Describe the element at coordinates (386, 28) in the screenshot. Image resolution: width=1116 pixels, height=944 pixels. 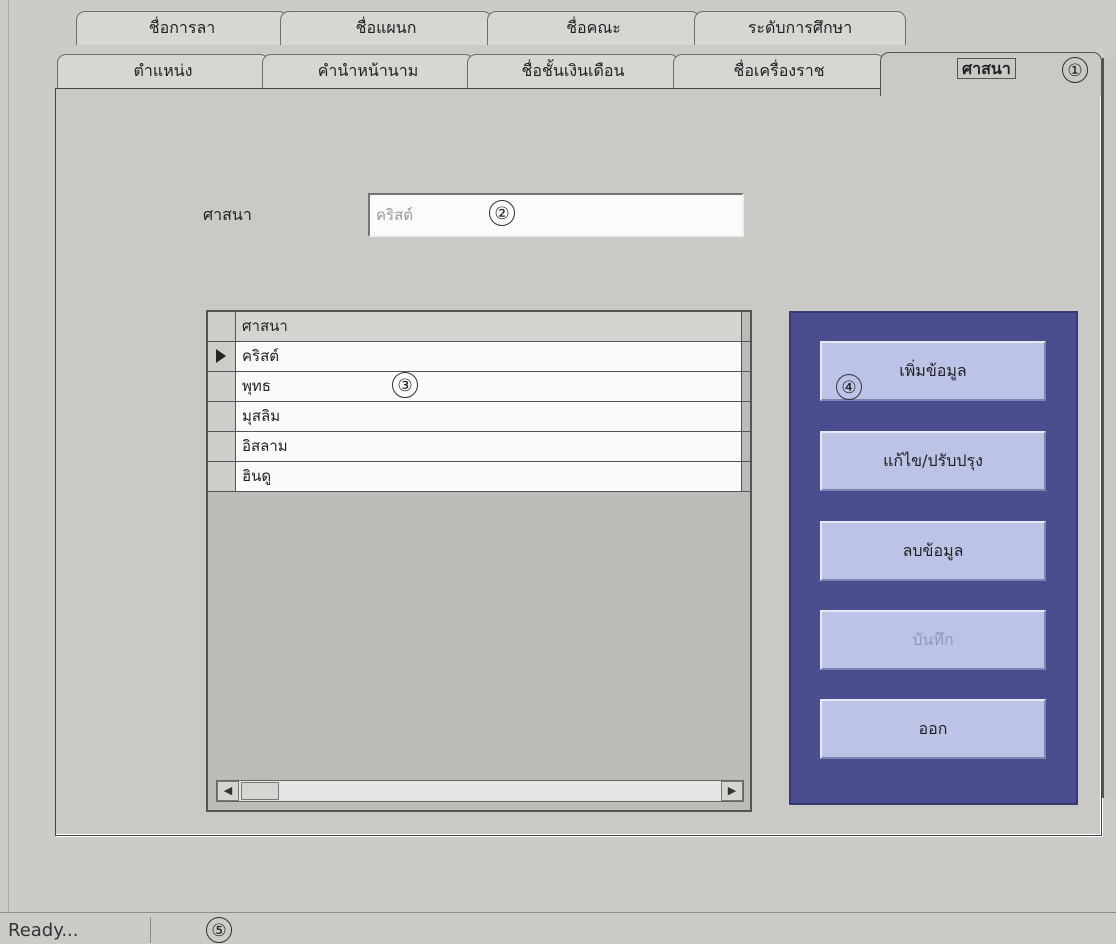
I see `tab-department: ชื่อแผนก` at that location.